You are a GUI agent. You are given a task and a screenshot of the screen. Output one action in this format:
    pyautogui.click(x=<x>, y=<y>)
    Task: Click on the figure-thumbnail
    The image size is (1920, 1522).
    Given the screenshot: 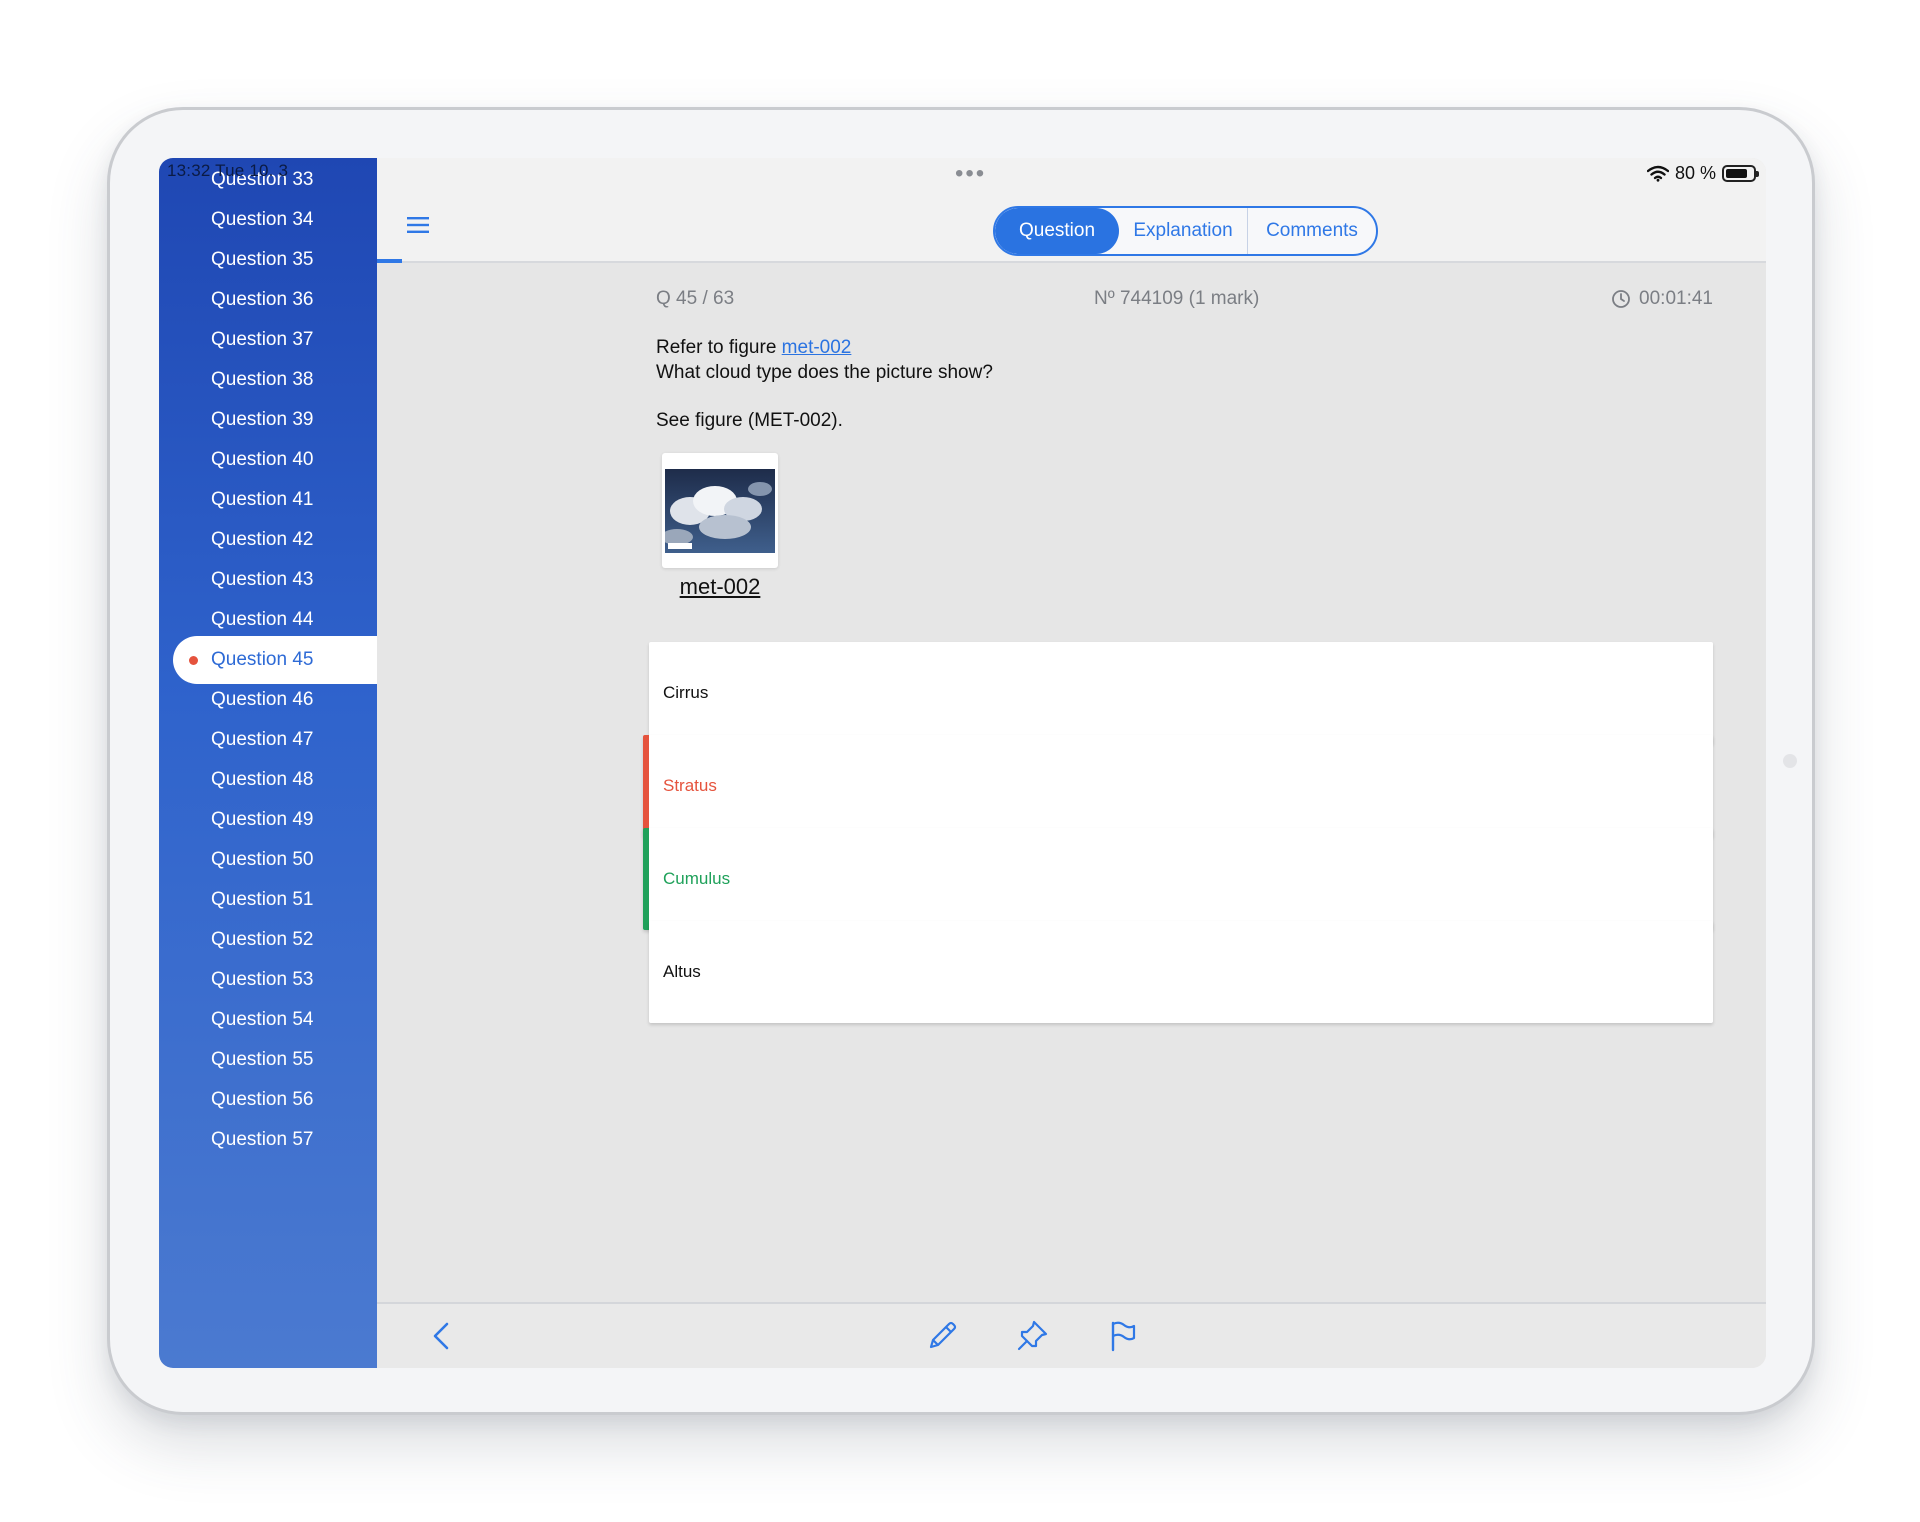 What is the action you would take?
    pyautogui.click(x=720, y=510)
    